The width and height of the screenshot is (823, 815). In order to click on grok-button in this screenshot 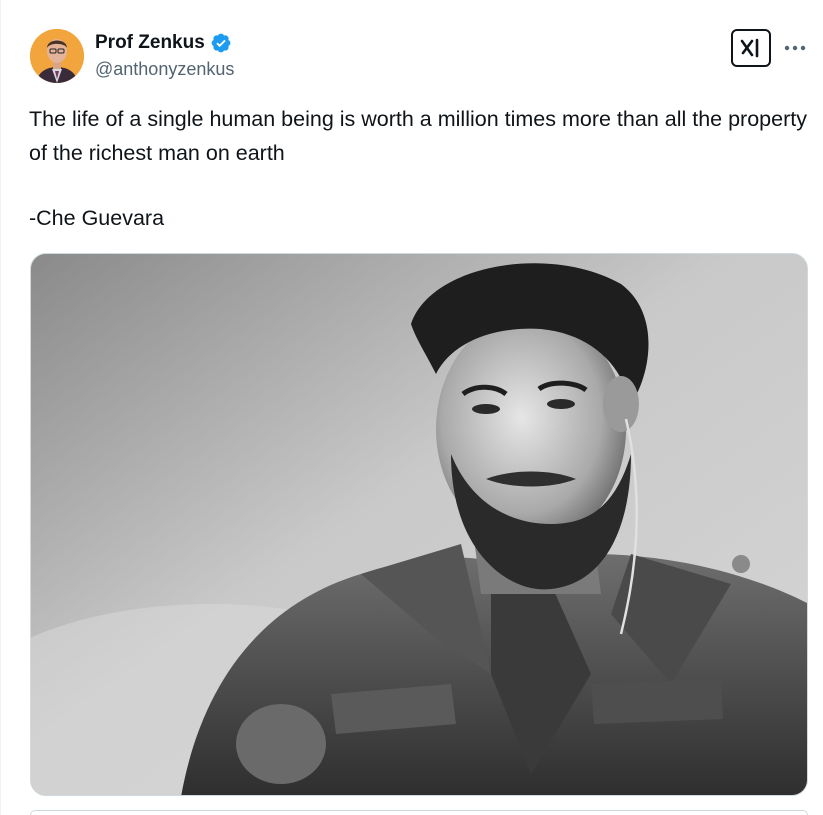, I will do `click(751, 48)`.